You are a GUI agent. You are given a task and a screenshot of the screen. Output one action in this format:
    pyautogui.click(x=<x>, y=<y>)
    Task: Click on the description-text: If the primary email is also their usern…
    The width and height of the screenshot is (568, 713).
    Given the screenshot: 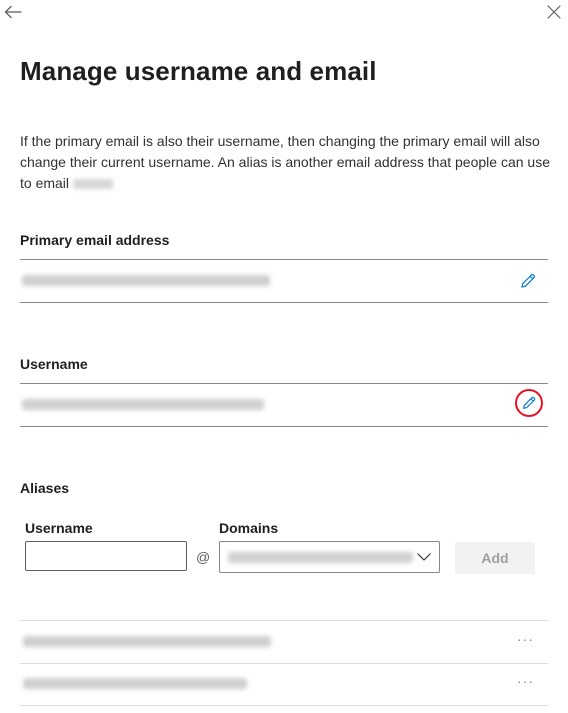 What is the action you would take?
    pyautogui.click(x=285, y=162)
    